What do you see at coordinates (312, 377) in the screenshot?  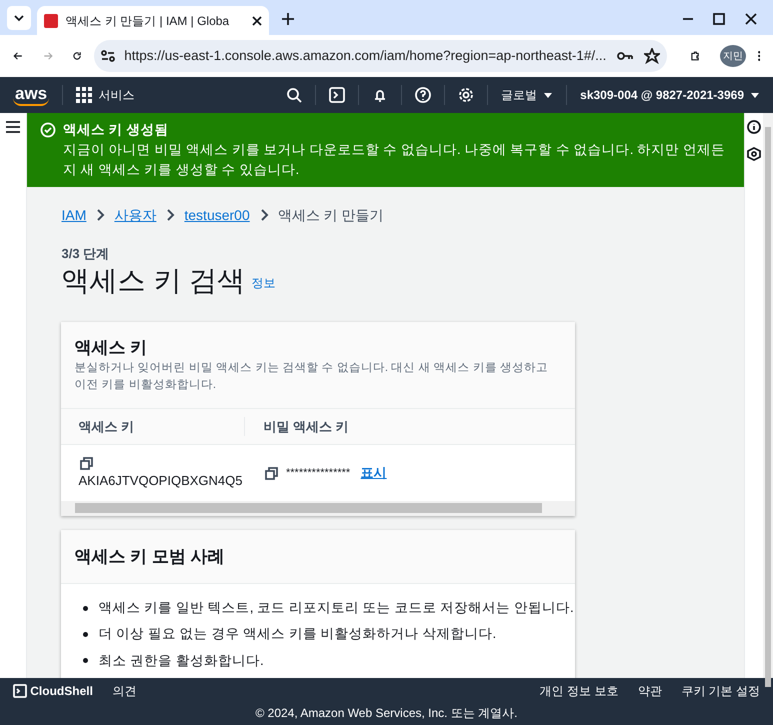 I see `panel-description: 분실하거나 잊어버린 비밀 액세스 키는 검색할 수 없습니다. 대신 새 액세스 키를 생성하고 이전 키를 비활성화합니다.` at bounding box center [312, 377].